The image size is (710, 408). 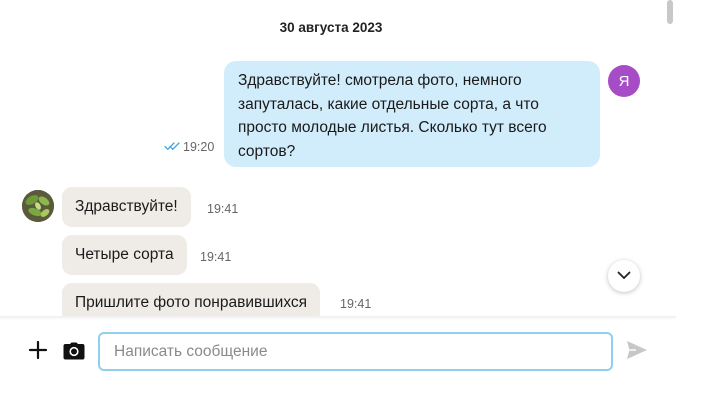 I want to click on scrollbar-thumb, so click(x=670, y=12).